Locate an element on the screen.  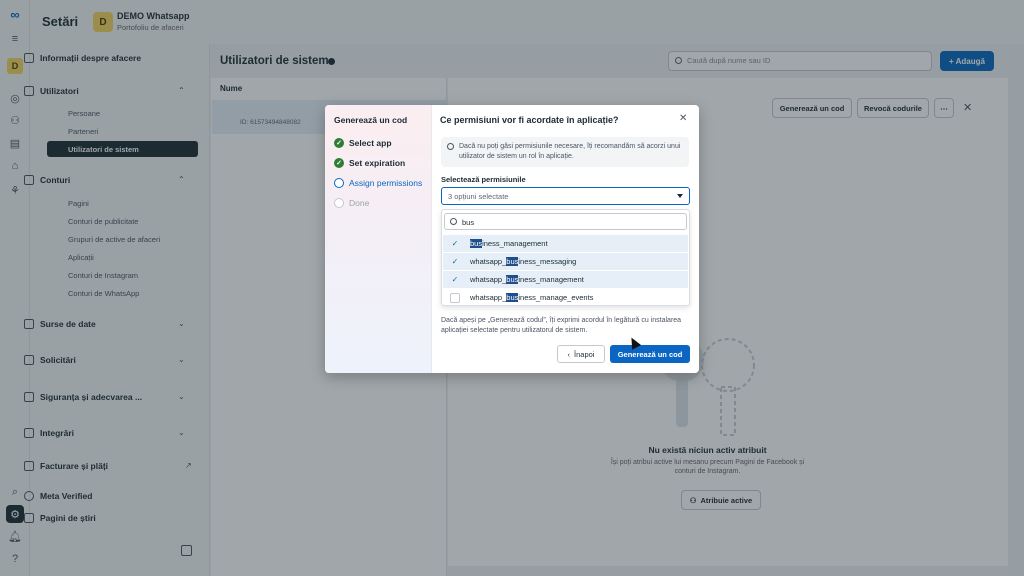
permissions-search-input: bus is located at coordinates (565, 221).